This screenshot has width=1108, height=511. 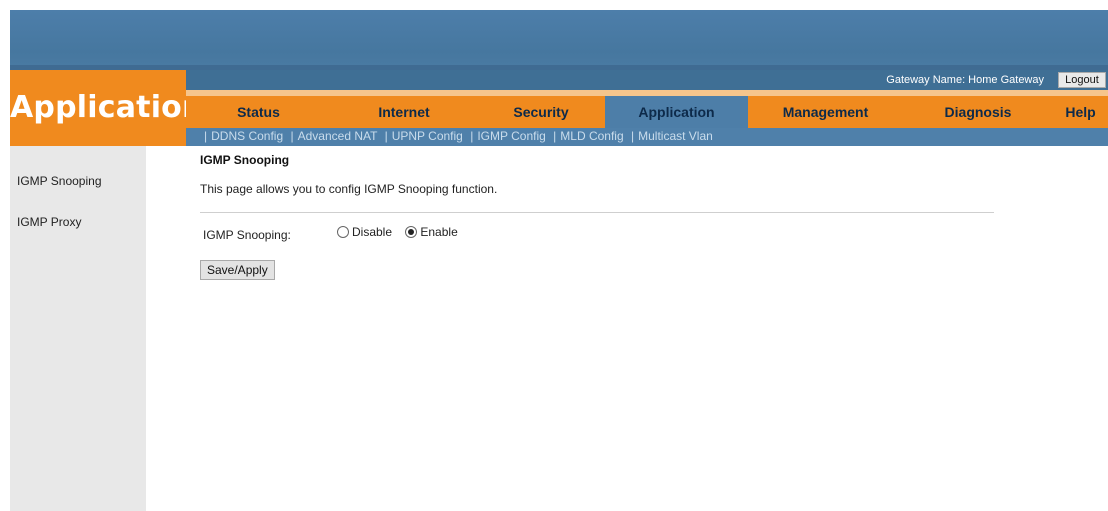 What do you see at coordinates (541, 112) in the screenshot?
I see `nav-security: Security` at bounding box center [541, 112].